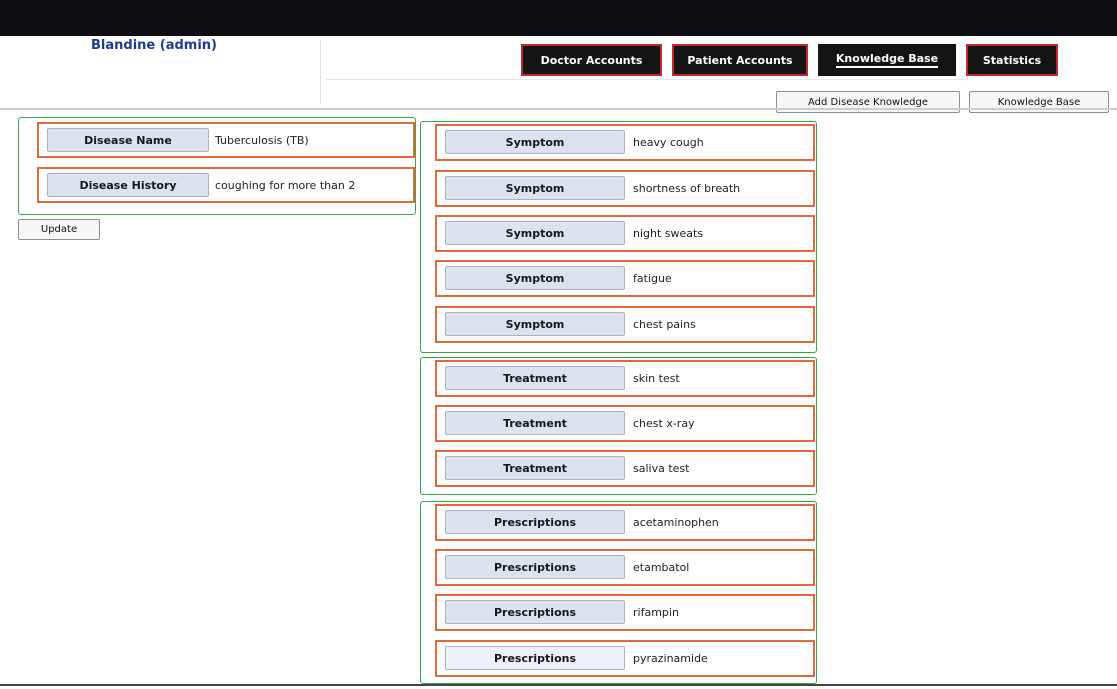 The width and height of the screenshot is (1117, 689). Describe the element at coordinates (722, 233) in the screenshot. I see `symptom-value: night sweats` at that location.